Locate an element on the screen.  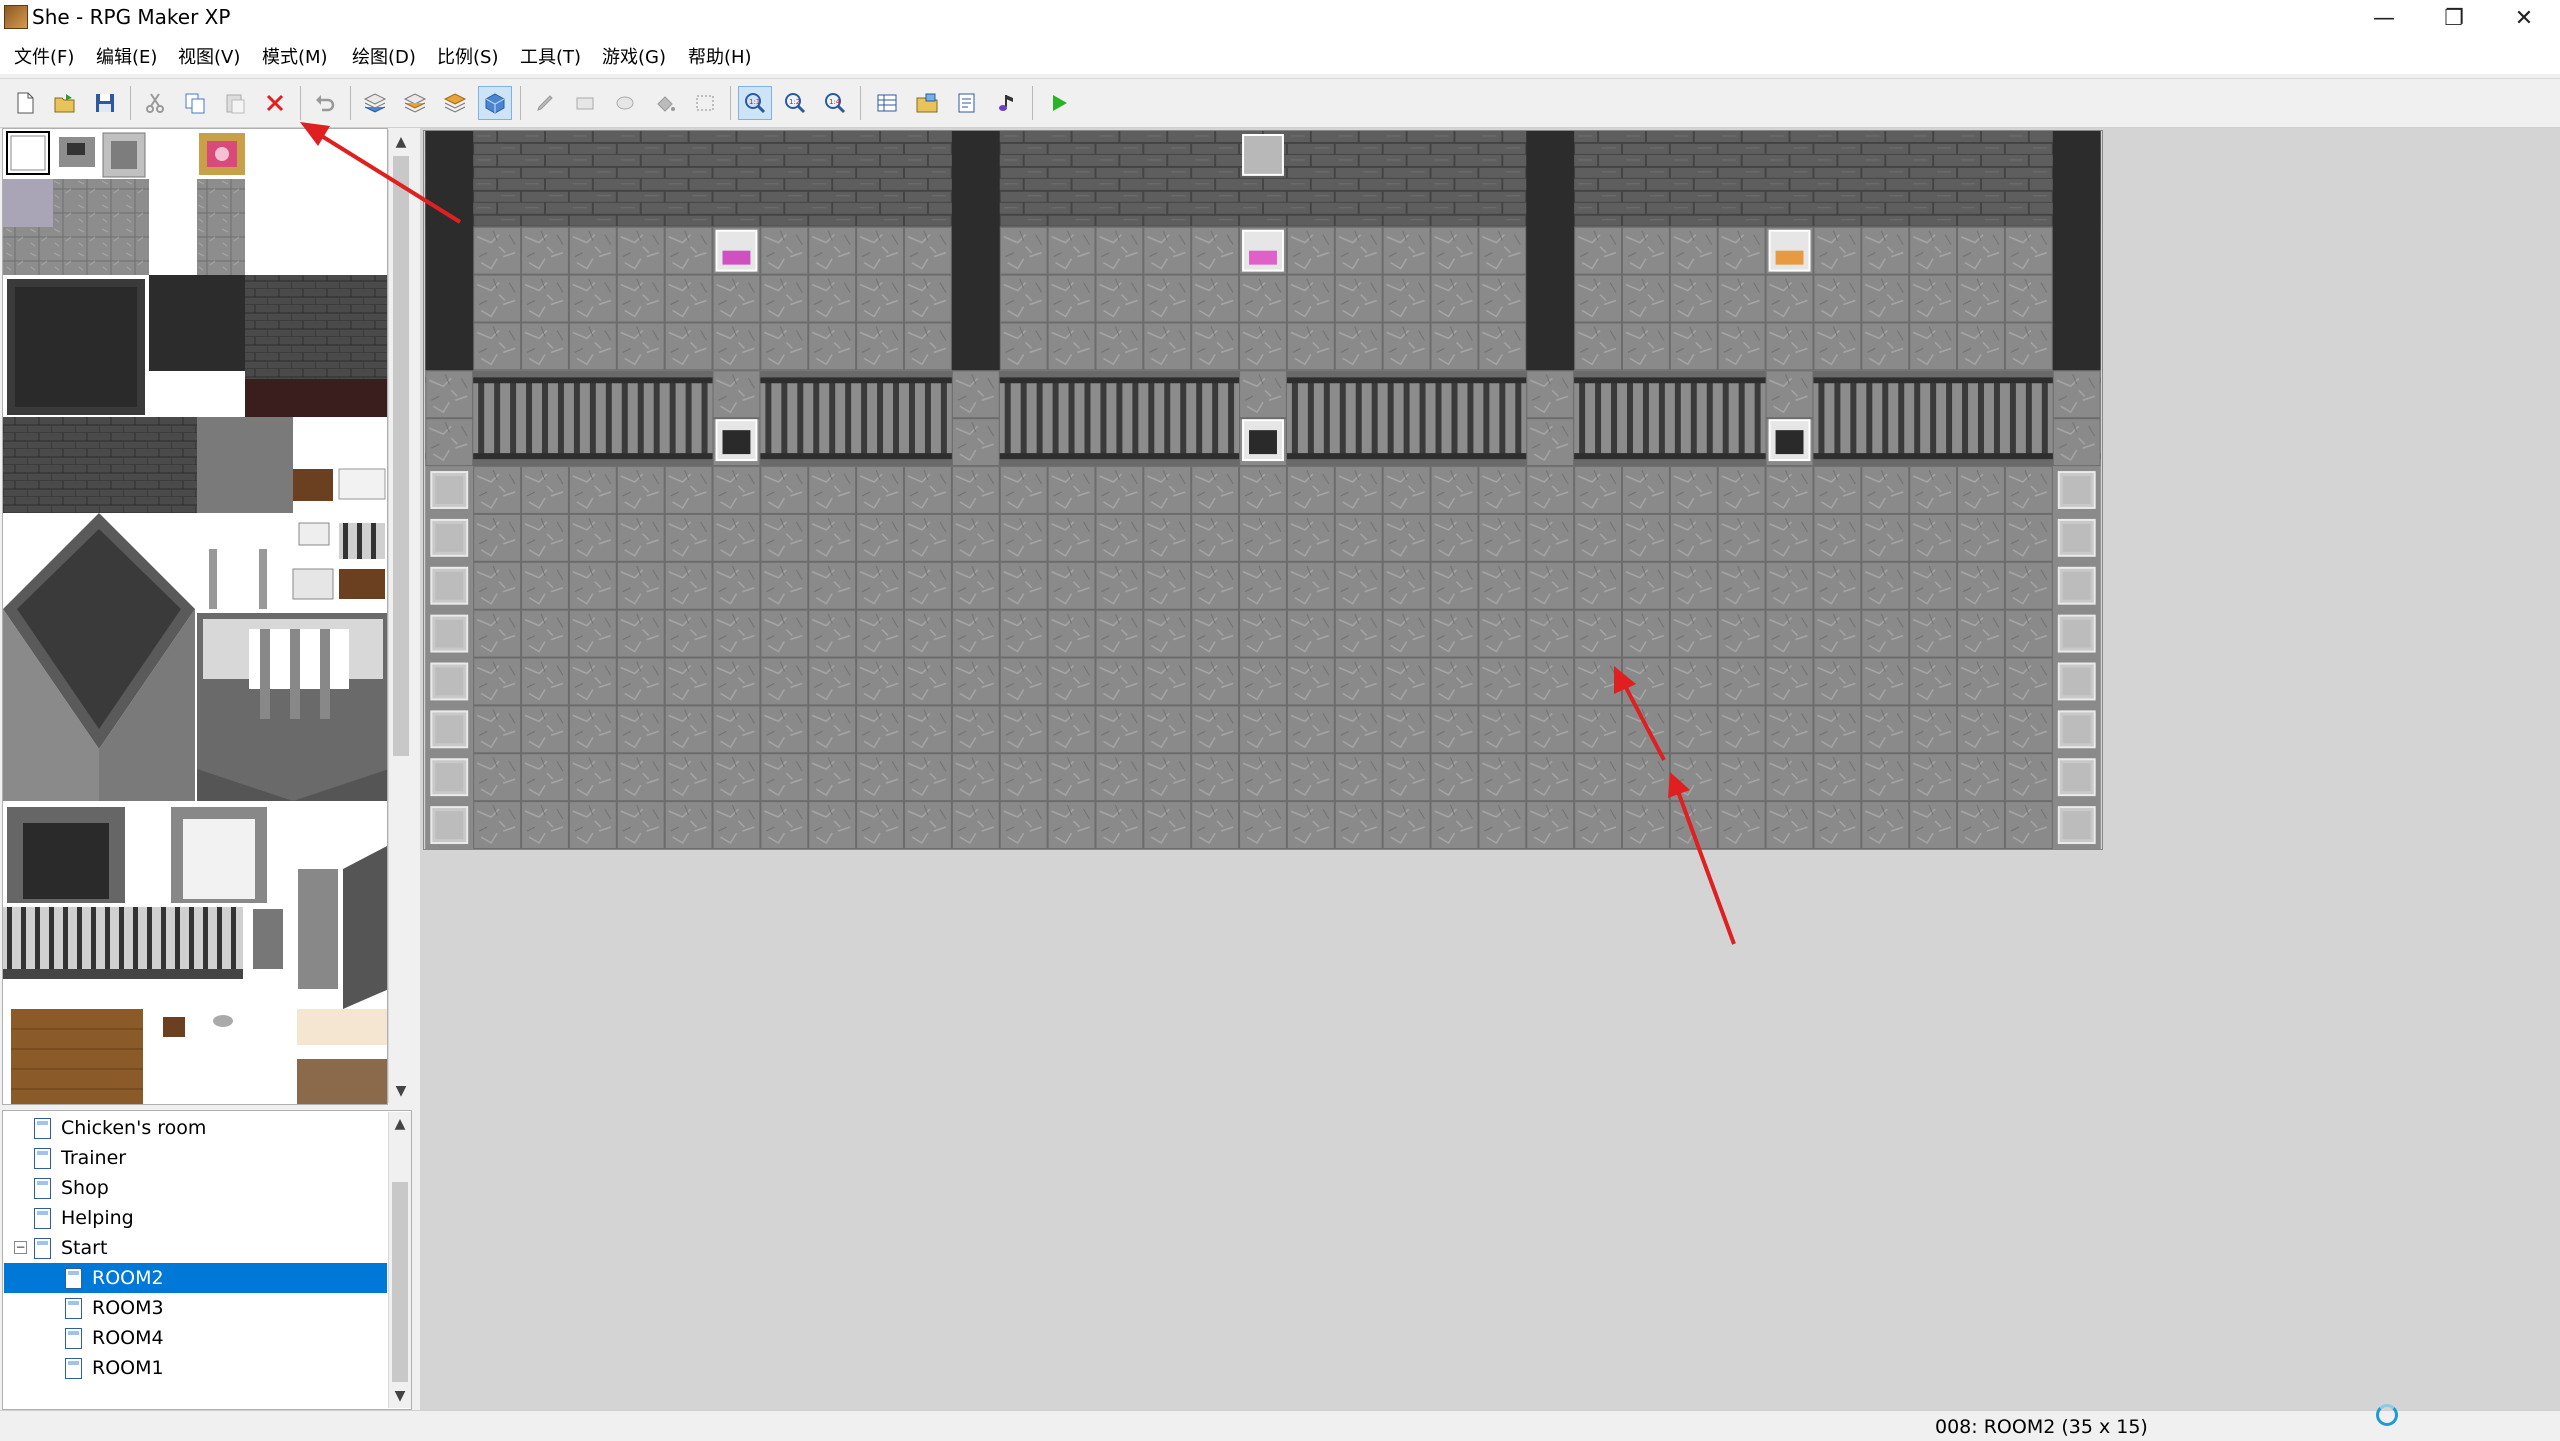
select-icon is located at coordinates (705, 103).